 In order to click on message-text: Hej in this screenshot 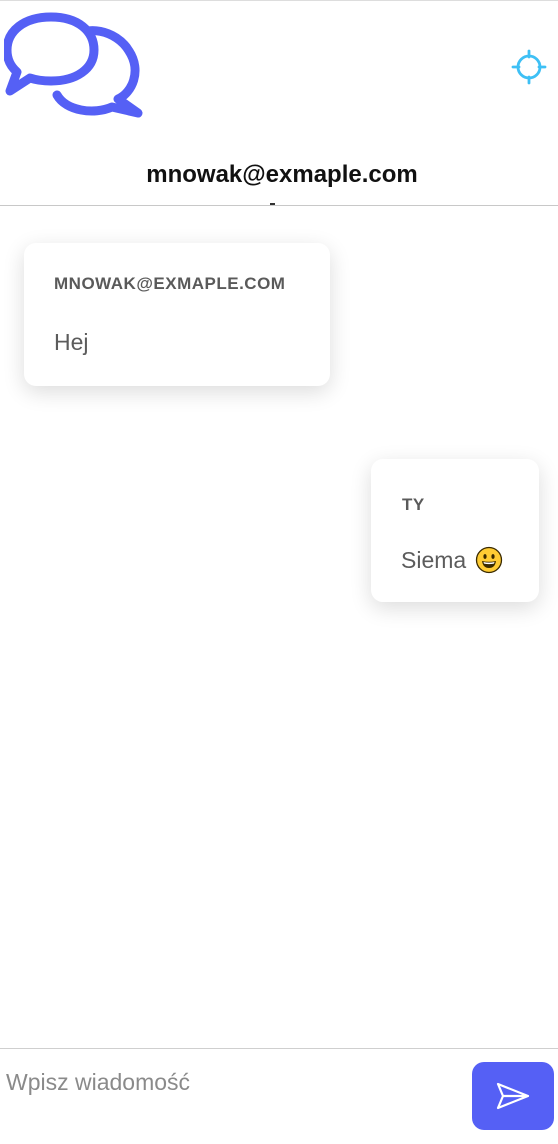, I will do `click(71, 342)`.